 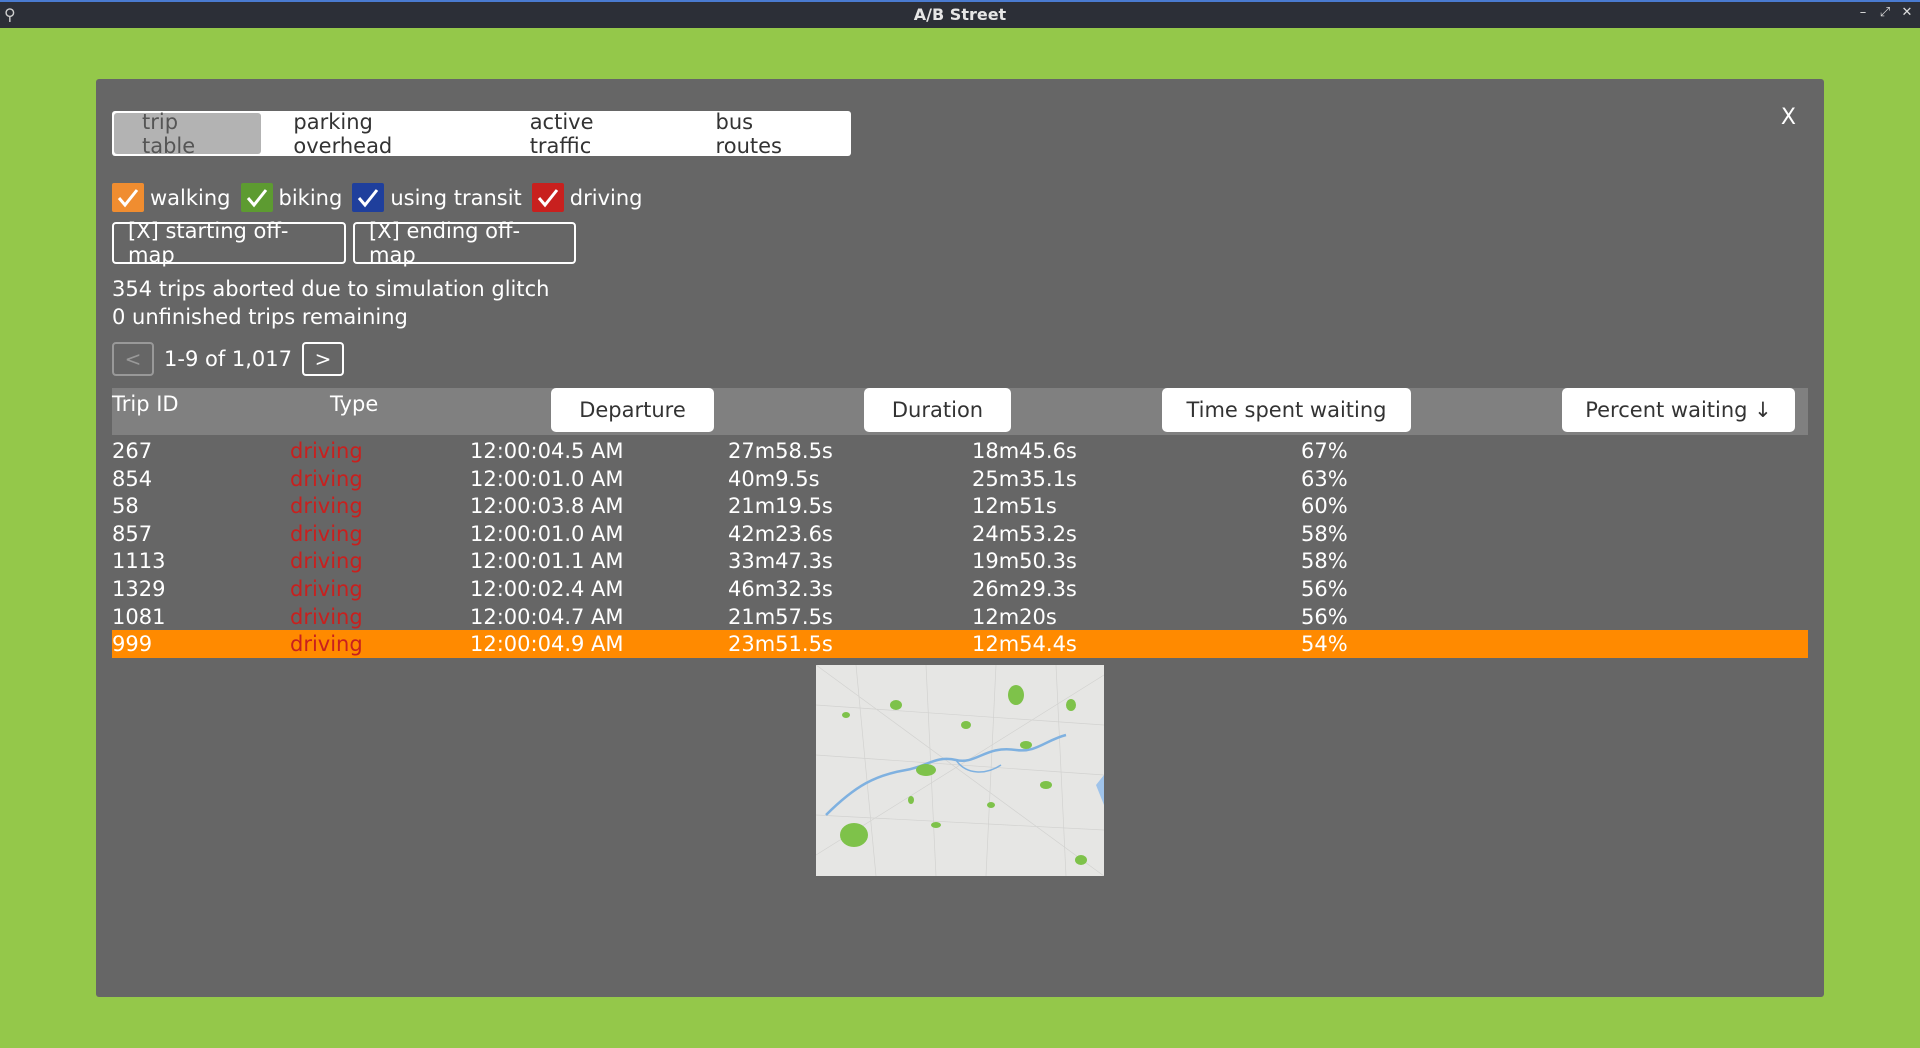 I want to click on sort-time-waiting-button: Time spent waiting, so click(x=1286, y=410).